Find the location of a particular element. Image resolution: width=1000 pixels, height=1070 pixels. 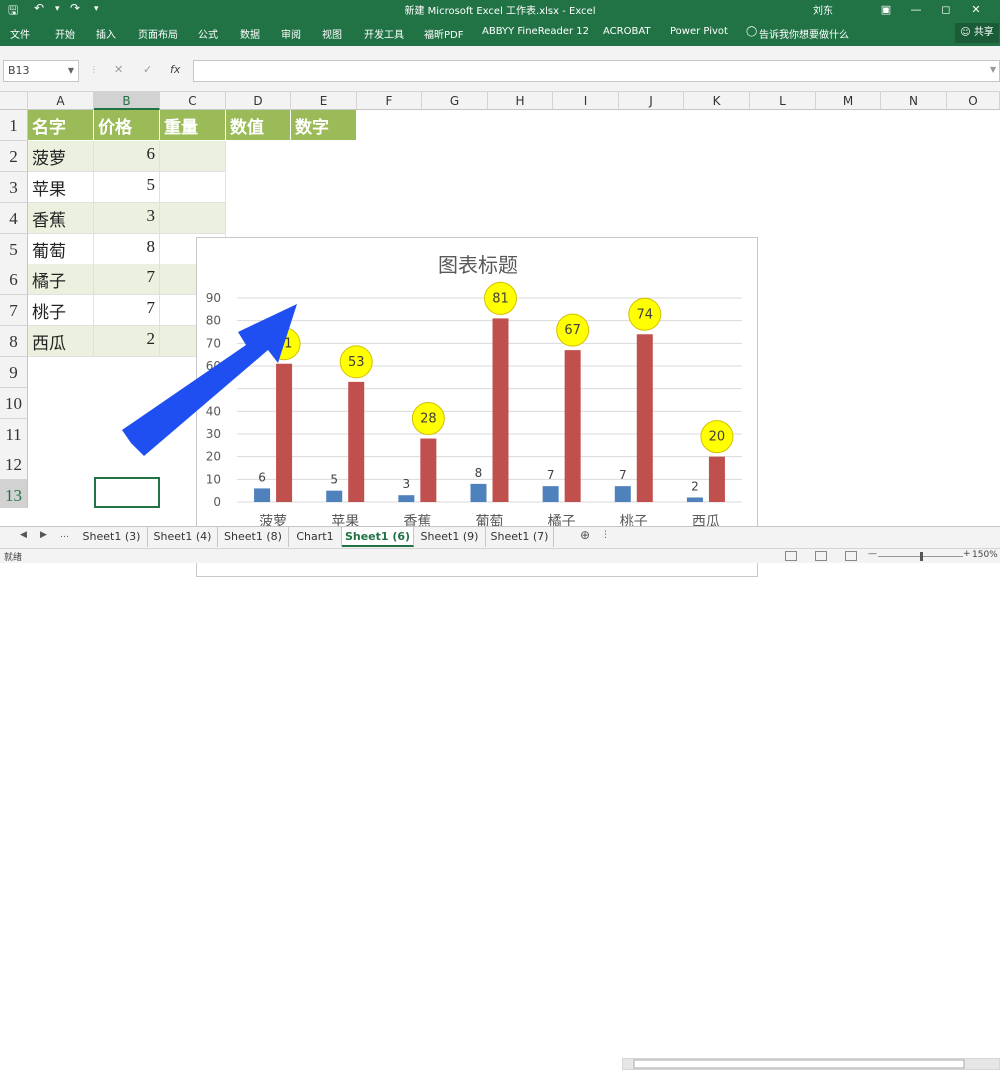

zoom-slider is located at coordinates (920, 556).